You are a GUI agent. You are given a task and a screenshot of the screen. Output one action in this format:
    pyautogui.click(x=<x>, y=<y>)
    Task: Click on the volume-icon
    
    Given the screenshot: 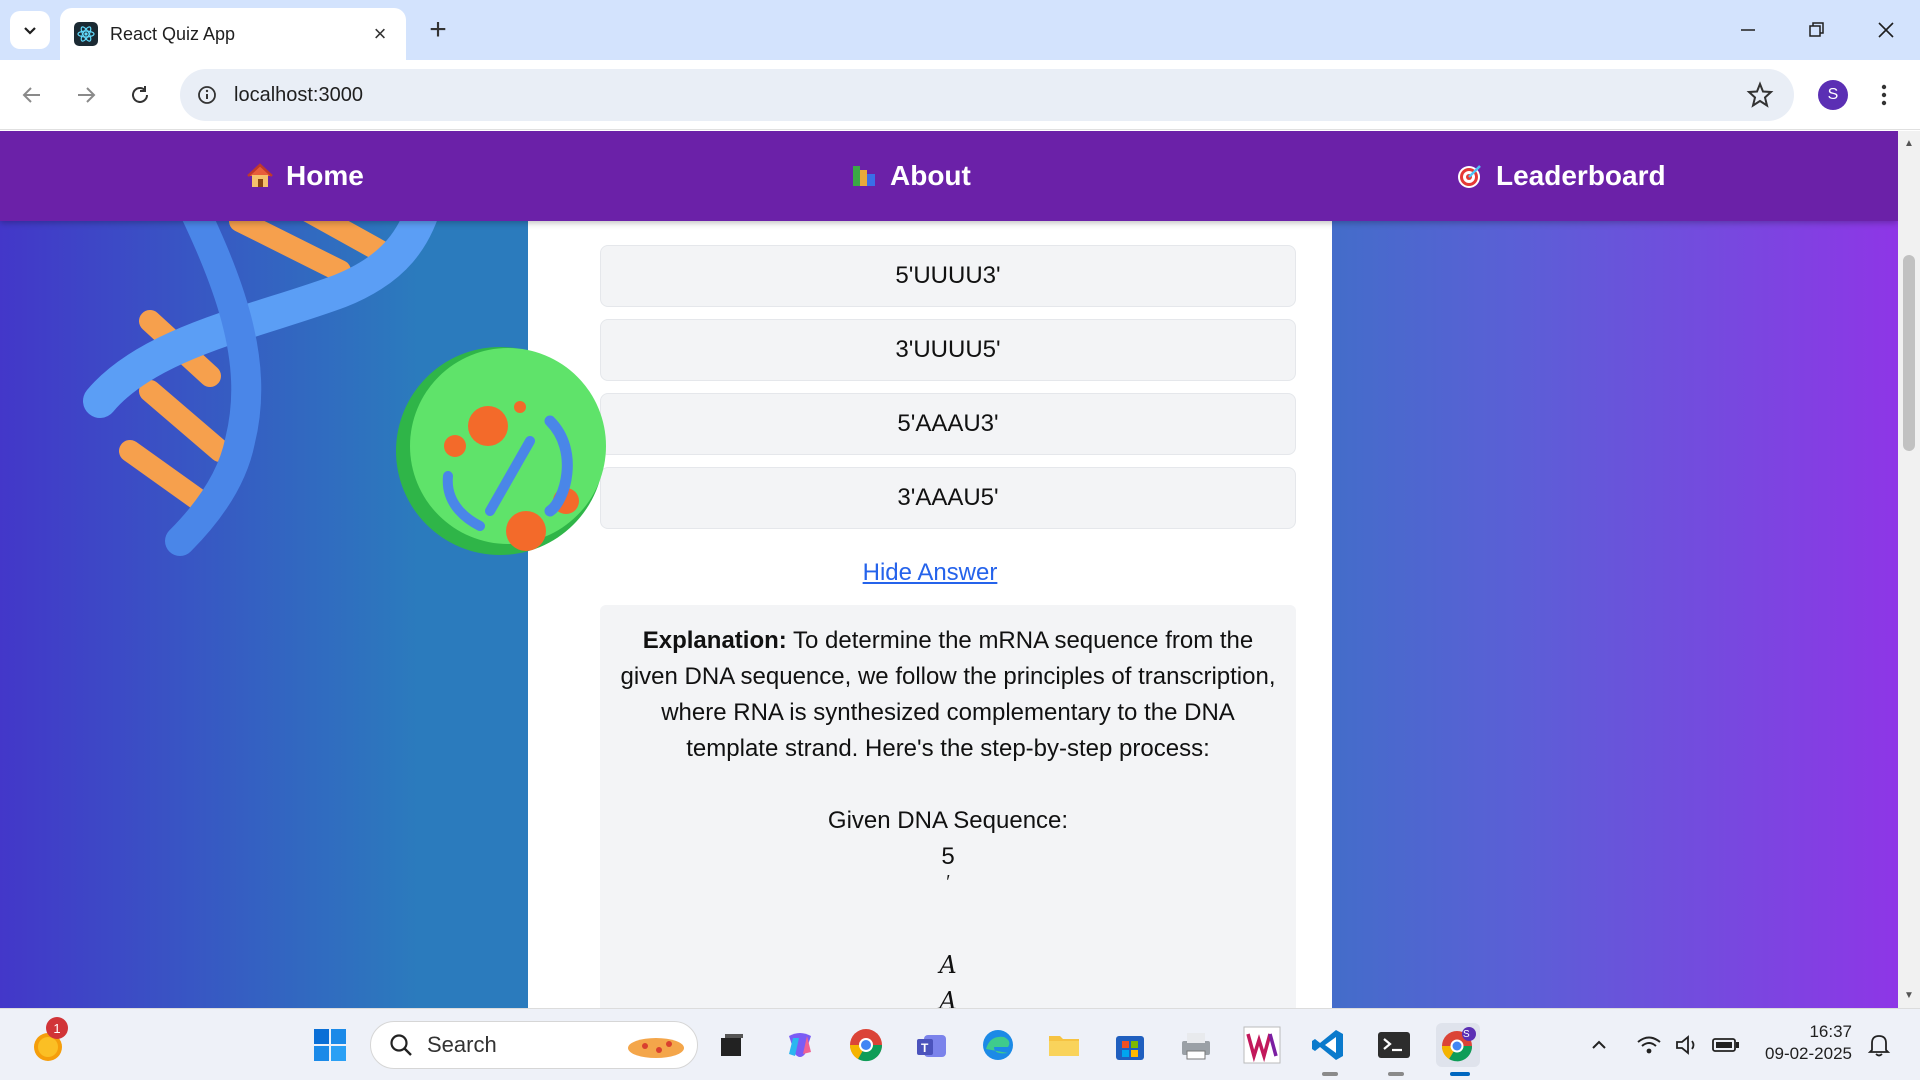 What is the action you would take?
    pyautogui.click(x=1685, y=1045)
    